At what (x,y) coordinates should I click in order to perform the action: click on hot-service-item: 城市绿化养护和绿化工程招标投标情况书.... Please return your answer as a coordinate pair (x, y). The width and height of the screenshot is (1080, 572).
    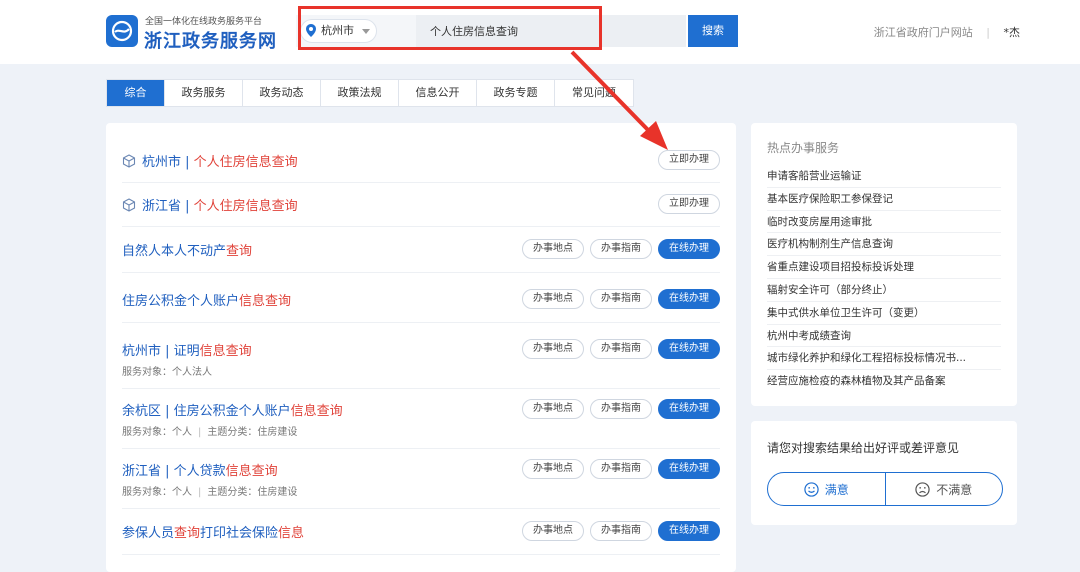
    Looking at the image, I should click on (884, 359).